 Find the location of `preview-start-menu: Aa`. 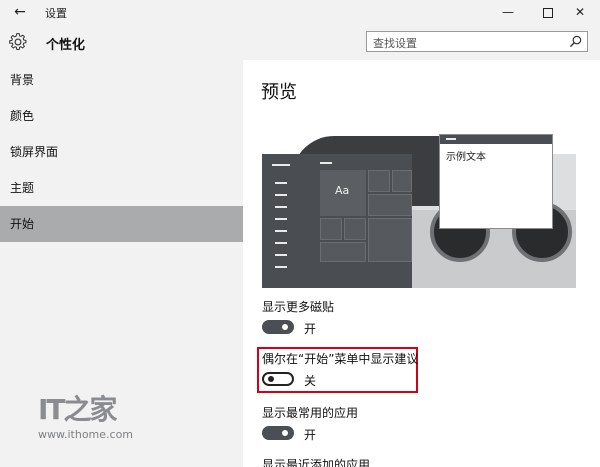

preview-start-menu: Aa is located at coordinates (337, 221).